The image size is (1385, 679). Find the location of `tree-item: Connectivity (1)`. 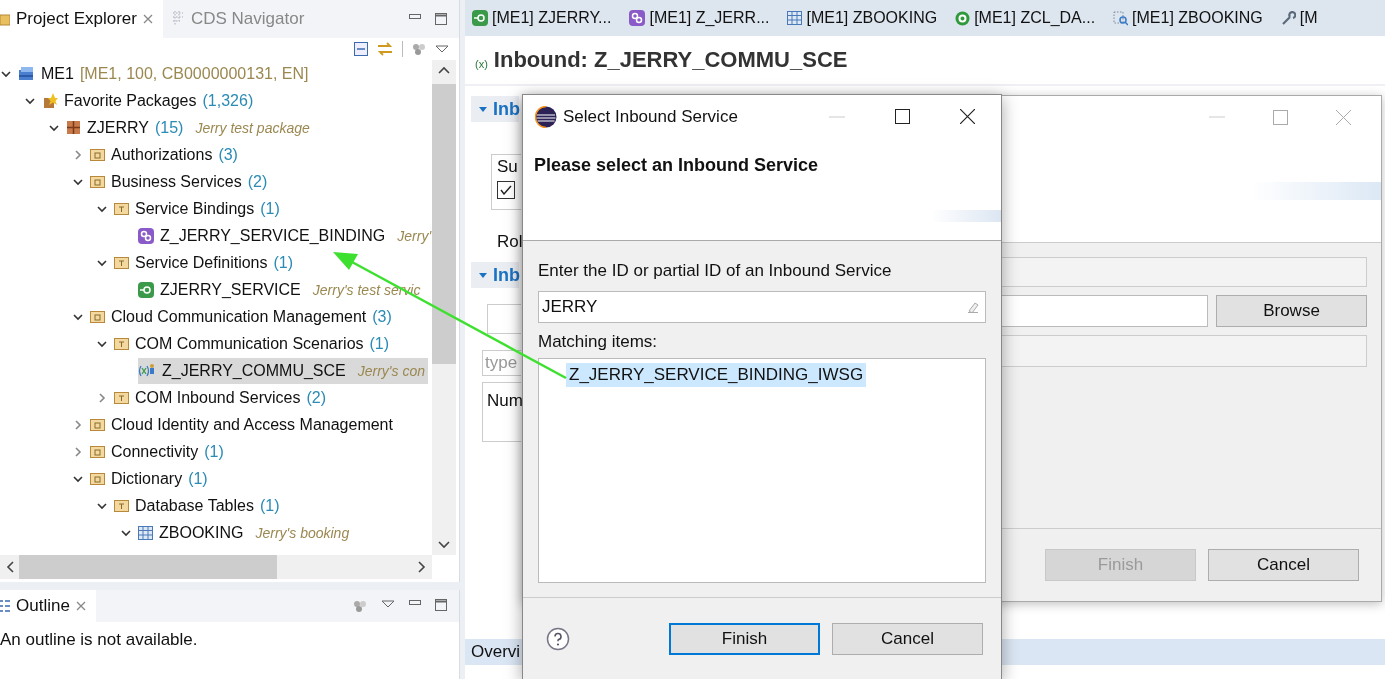

tree-item: Connectivity (1) is located at coordinates (158, 451).